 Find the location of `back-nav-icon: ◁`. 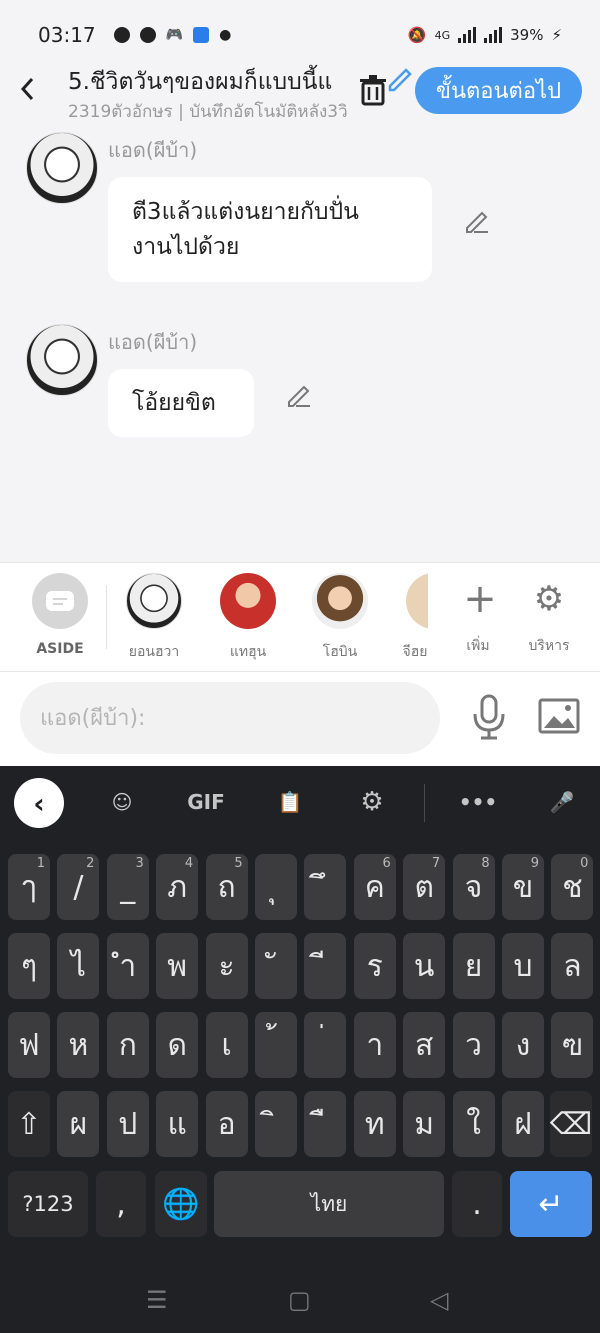

back-nav-icon: ◁ is located at coordinates (439, 1300).